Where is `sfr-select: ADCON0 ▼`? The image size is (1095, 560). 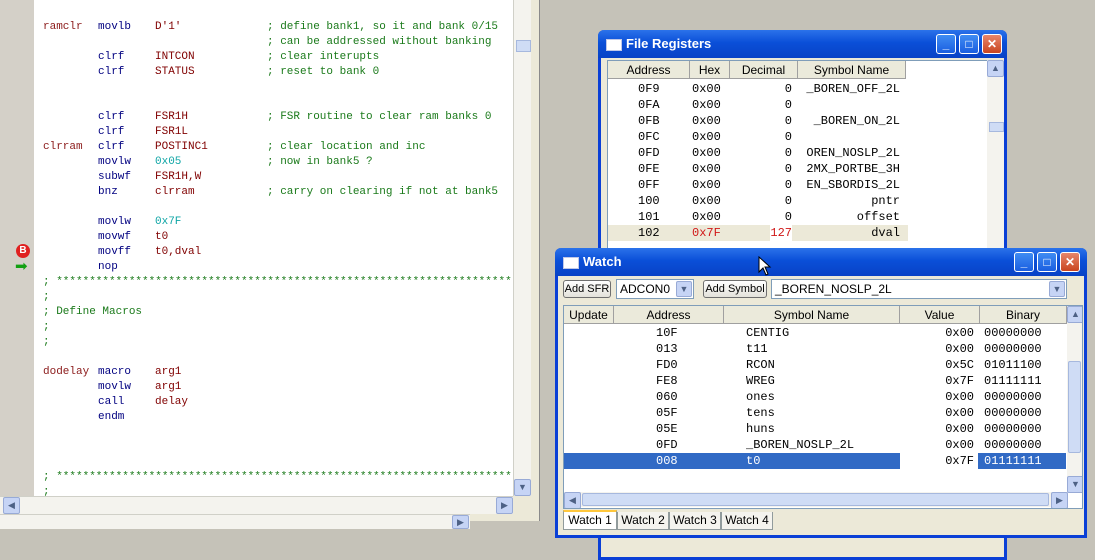 sfr-select: ADCON0 ▼ is located at coordinates (655, 289).